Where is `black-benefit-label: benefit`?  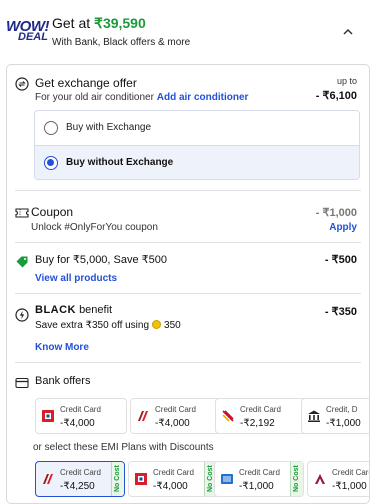 black-benefit-label: benefit is located at coordinates (96, 310).